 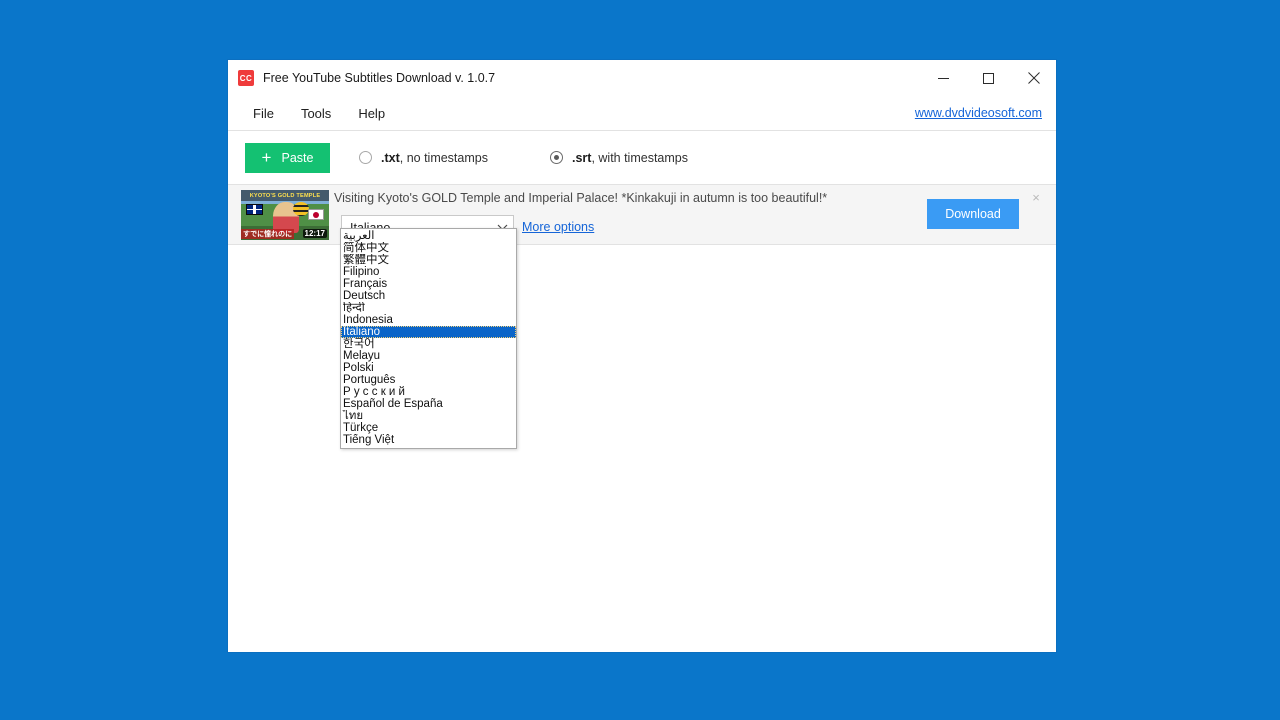 I want to click on maximize-icon, so click(x=988, y=78).